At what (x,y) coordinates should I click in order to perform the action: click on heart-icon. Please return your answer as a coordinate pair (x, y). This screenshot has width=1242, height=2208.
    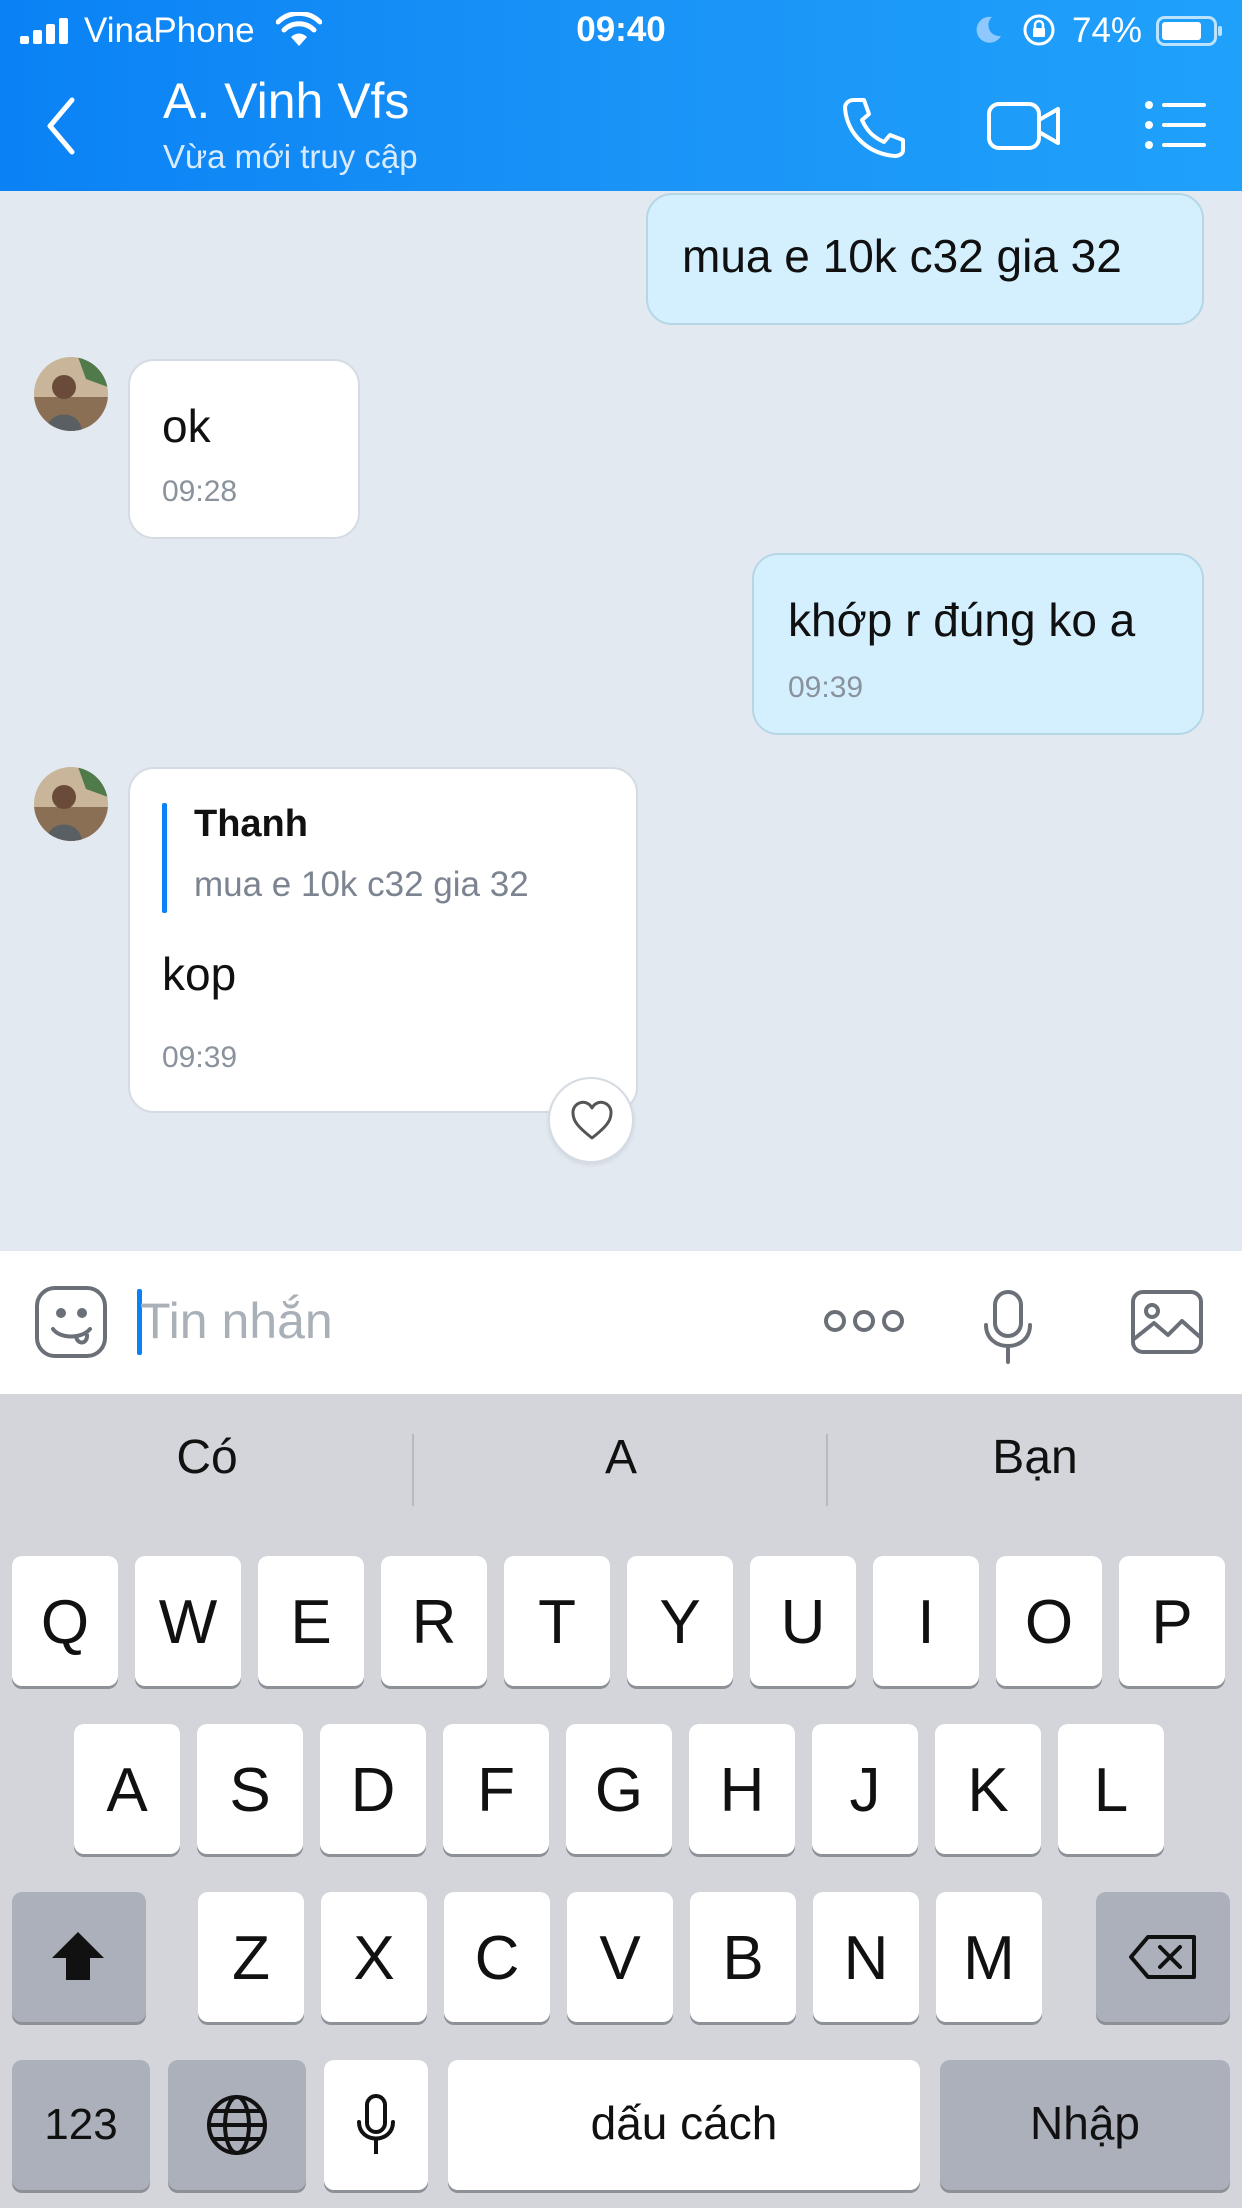
    Looking at the image, I should click on (592, 1120).